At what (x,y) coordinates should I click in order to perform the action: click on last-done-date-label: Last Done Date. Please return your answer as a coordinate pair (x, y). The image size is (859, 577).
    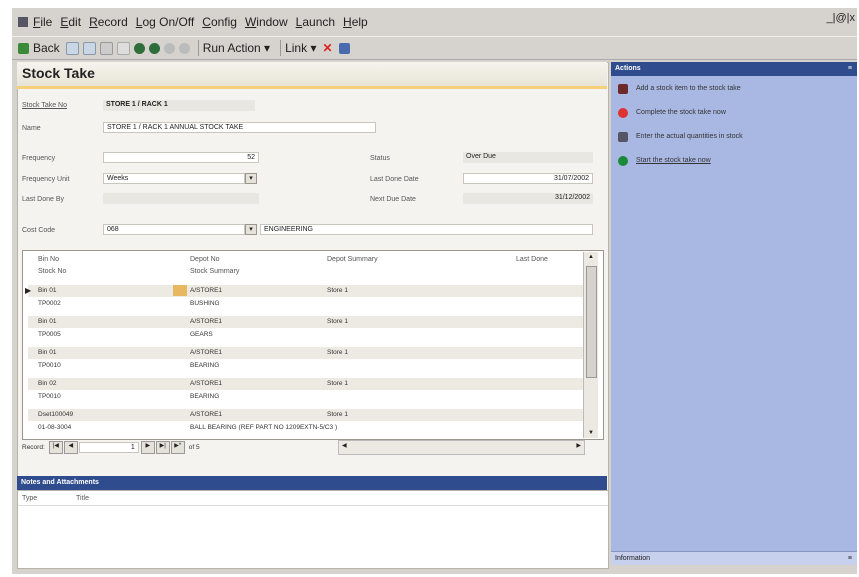
    Looking at the image, I should click on (394, 179).